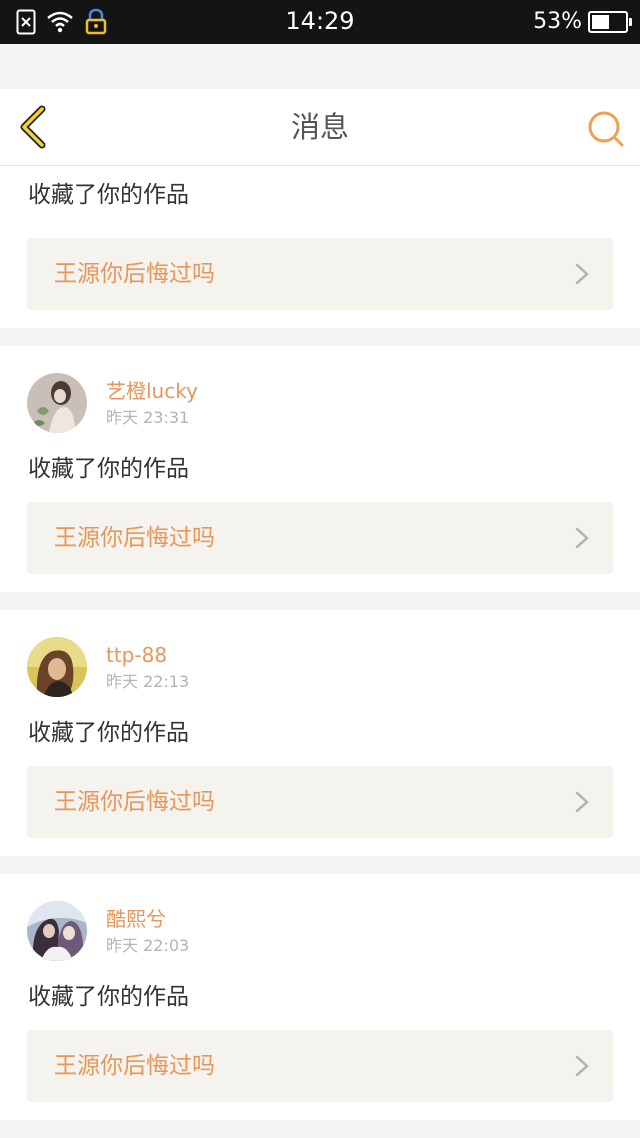 This screenshot has width=640, height=1138. Describe the element at coordinates (148, 681) in the screenshot. I see `timestamp: 昨天 22:13` at that location.